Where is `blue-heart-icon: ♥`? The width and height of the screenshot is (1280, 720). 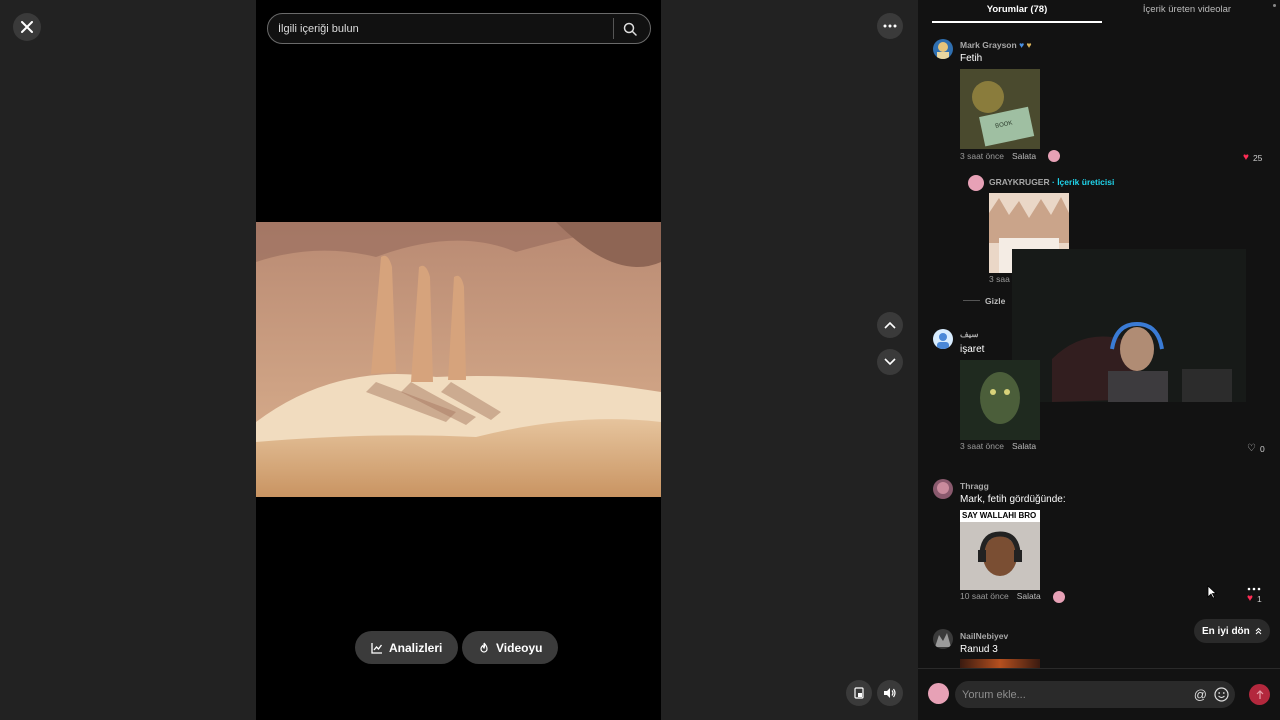 blue-heart-icon: ♥ is located at coordinates (1022, 45).